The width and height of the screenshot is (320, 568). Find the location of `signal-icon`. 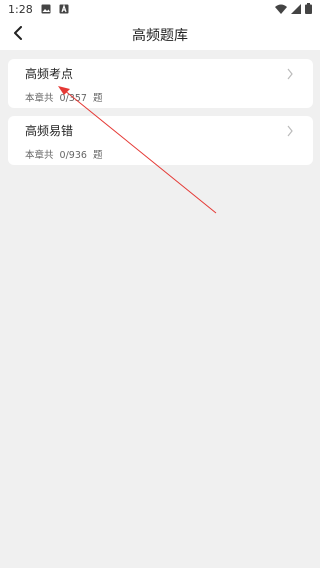

signal-icon is located at coordinates (296, 10).